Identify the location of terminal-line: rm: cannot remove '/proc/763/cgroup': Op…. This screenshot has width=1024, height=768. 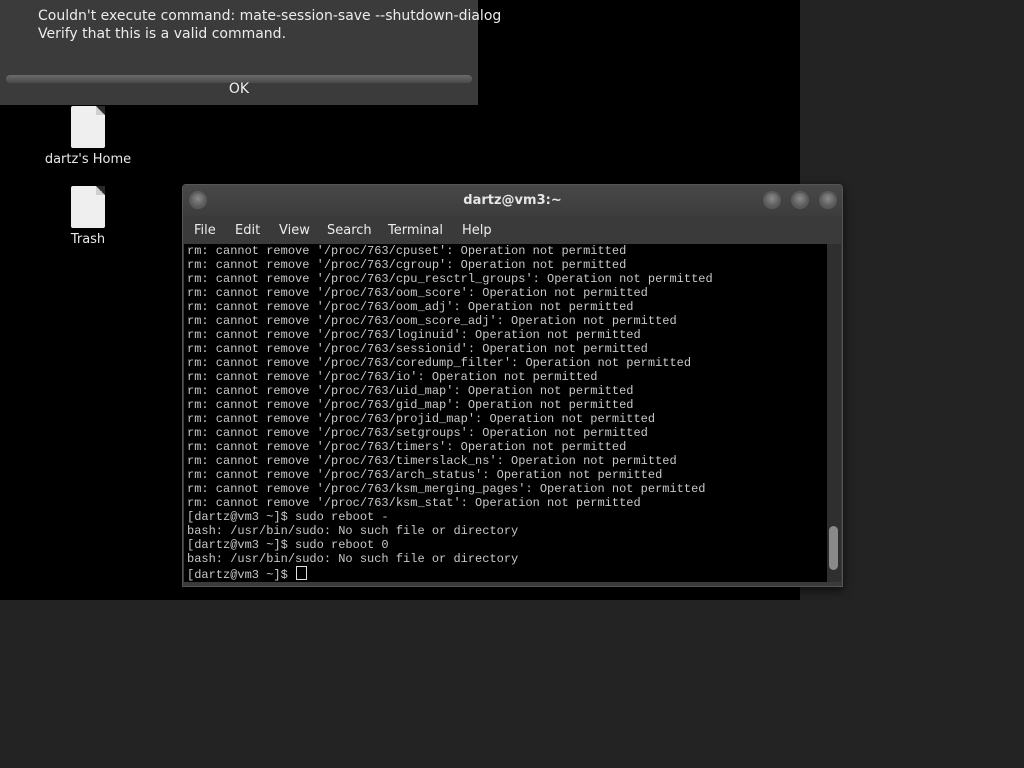
(407, 265).